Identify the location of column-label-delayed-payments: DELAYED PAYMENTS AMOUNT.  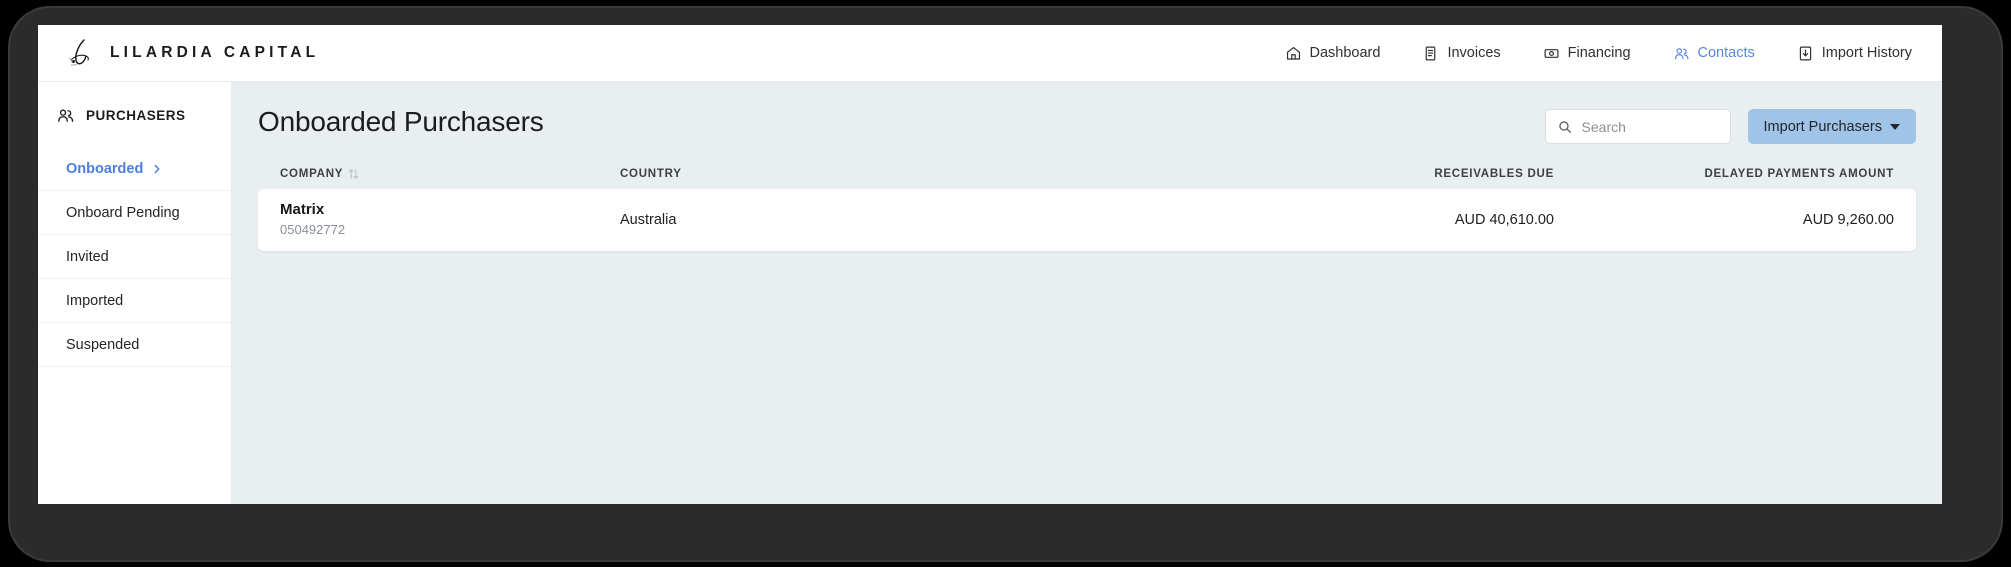
(1799, 174).